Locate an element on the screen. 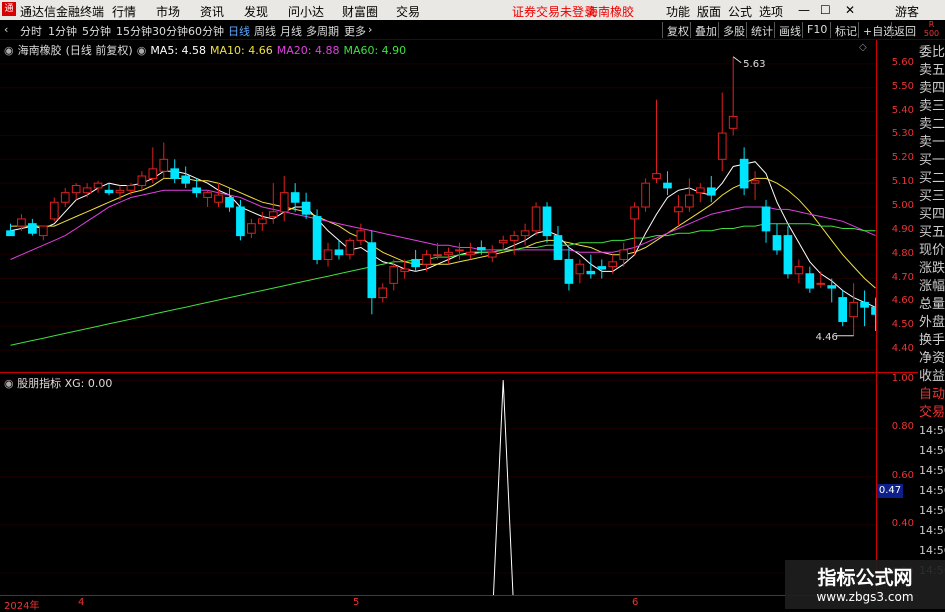  watermark: 指标公式网 www.zbgs3.com is located at coordinates (865, 584).